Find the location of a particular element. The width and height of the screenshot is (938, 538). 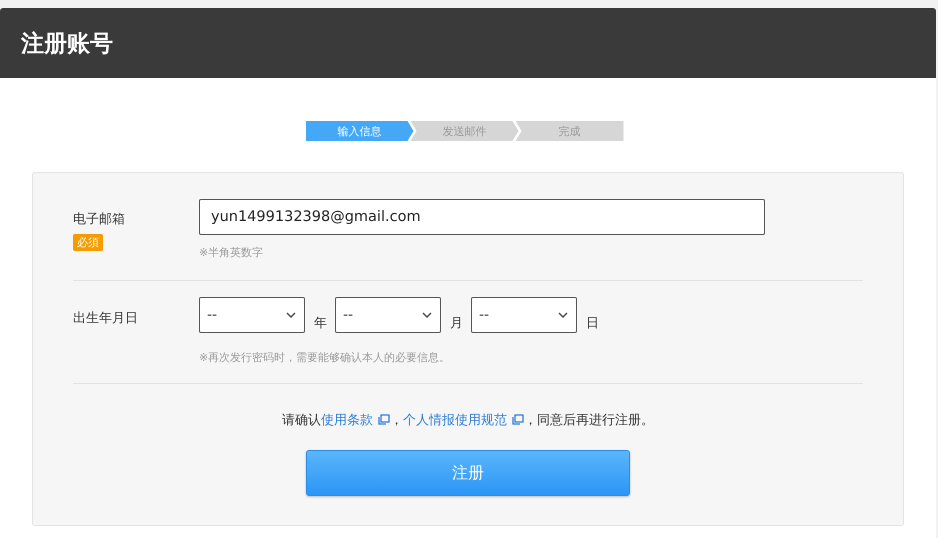

consent-text: 请确认使用条款 ，个人情报使用规范 ，同意后再进行注册。 is located at coordinates (468, 420).